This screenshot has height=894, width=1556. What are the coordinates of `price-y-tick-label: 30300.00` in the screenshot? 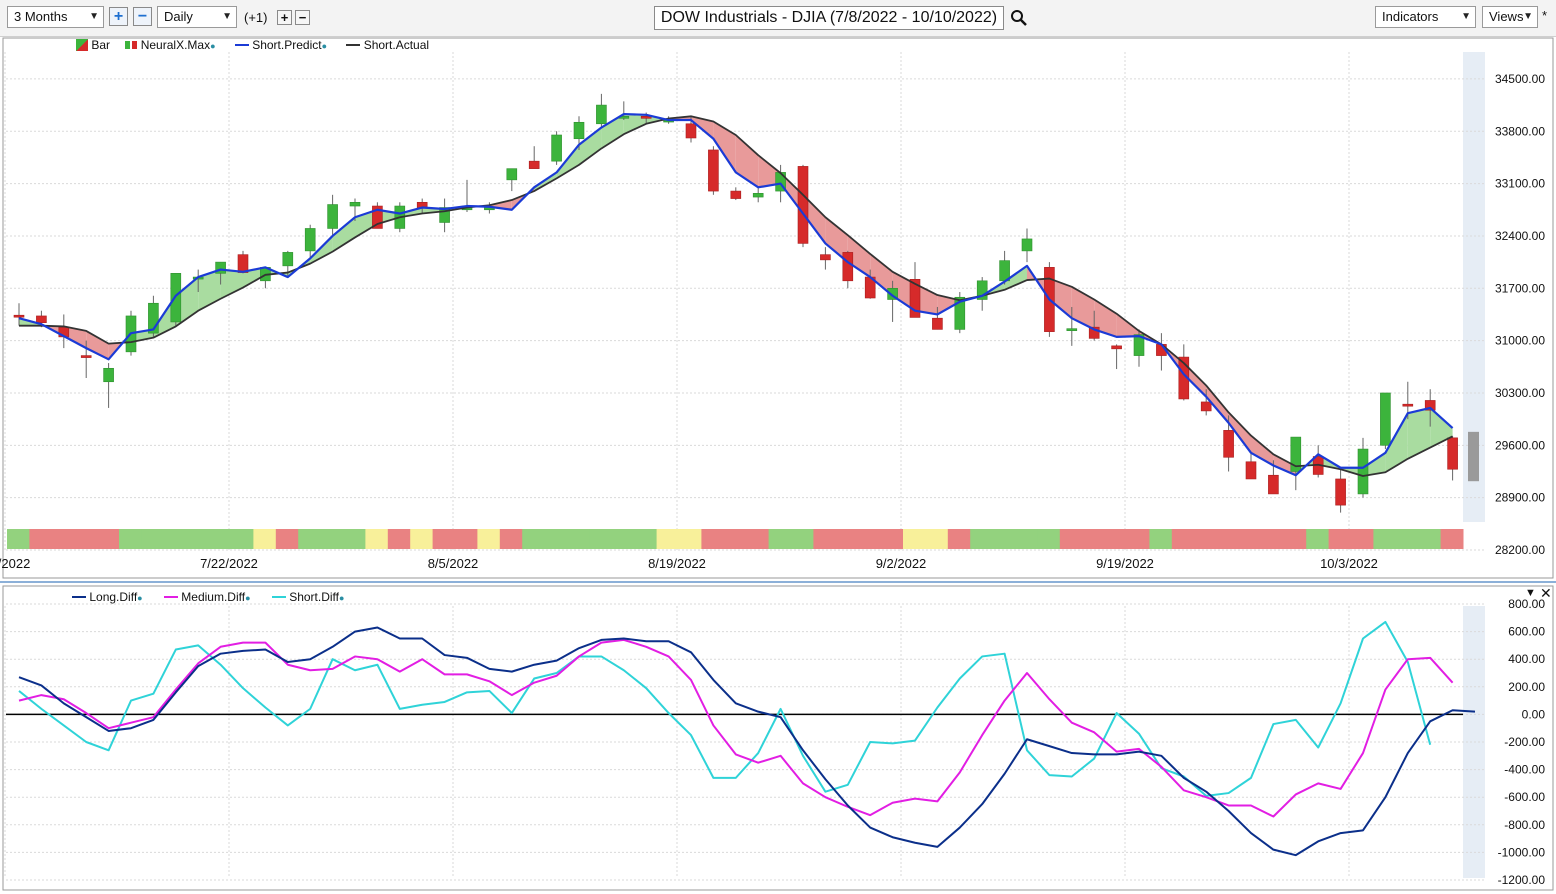 It's located at (1520, 393).